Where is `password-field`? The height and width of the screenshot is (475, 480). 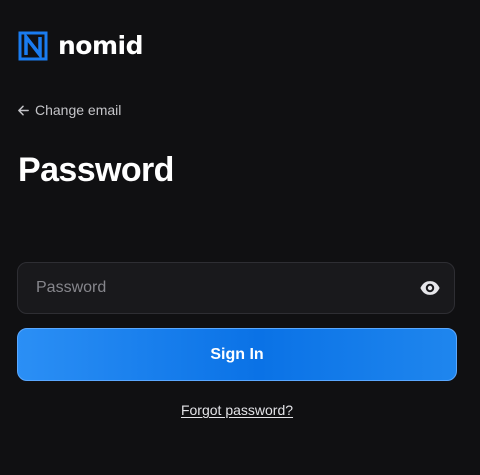 password-field is located at coordinates (236, 288).